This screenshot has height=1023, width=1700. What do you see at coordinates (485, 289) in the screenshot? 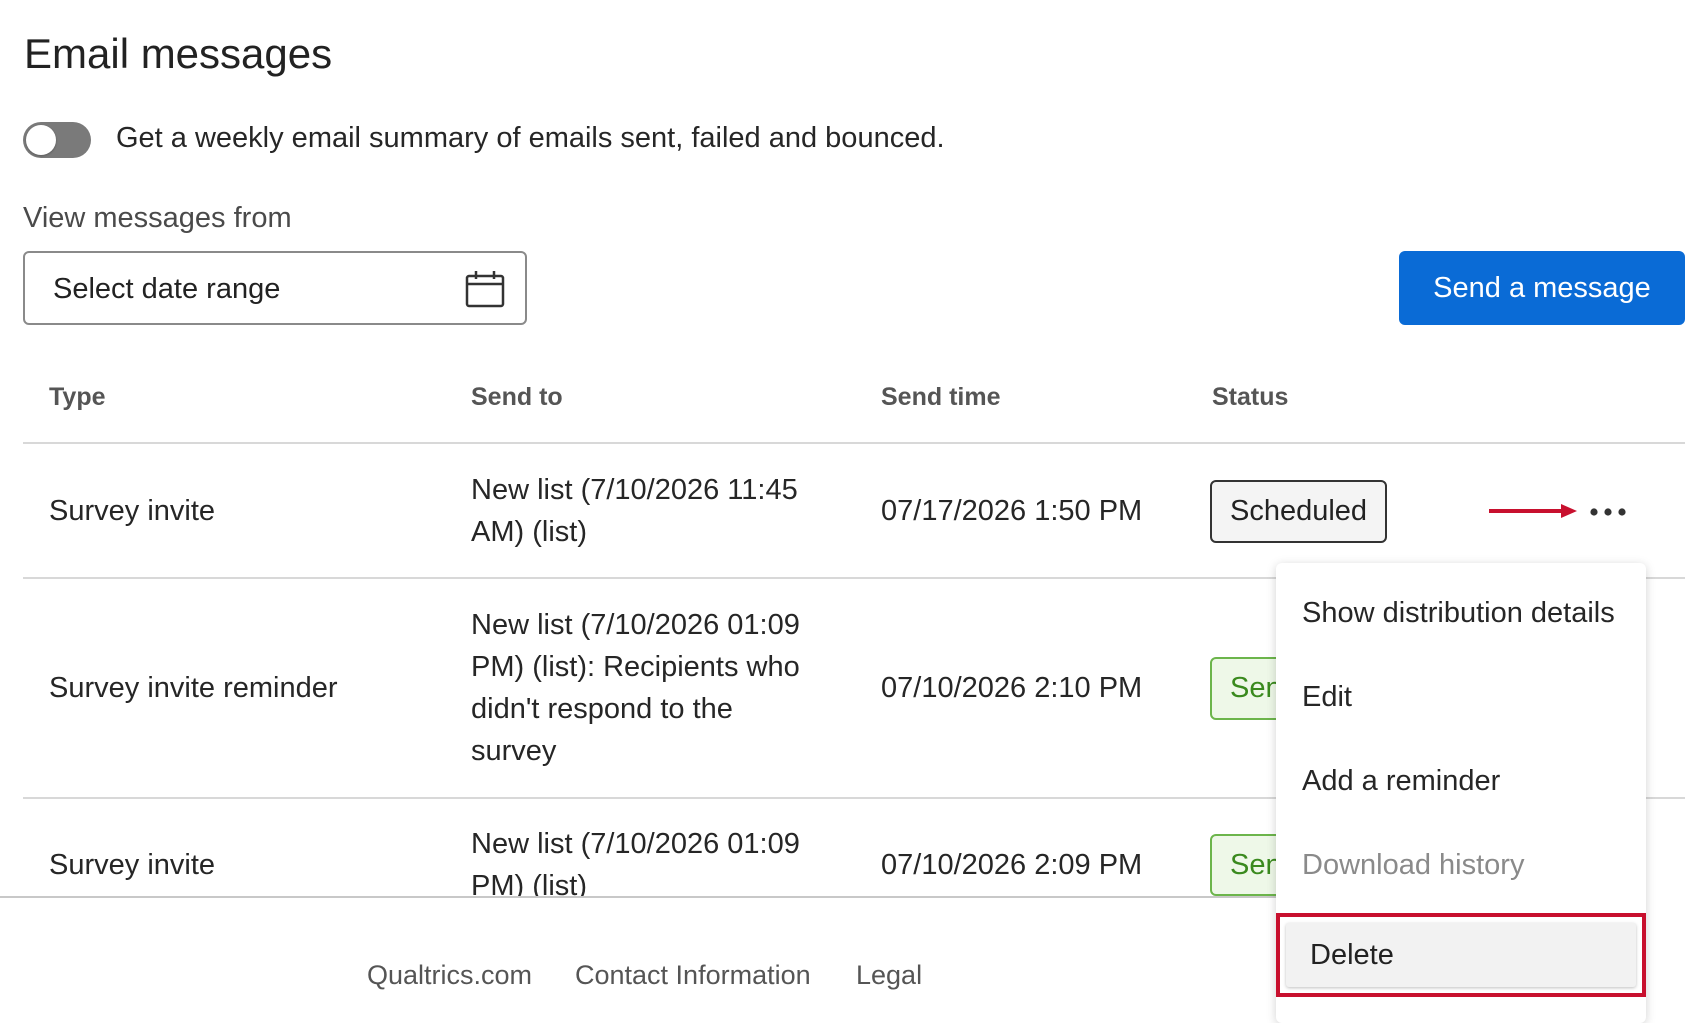
I see `calendar-icon` at bounding box center [485, 289].